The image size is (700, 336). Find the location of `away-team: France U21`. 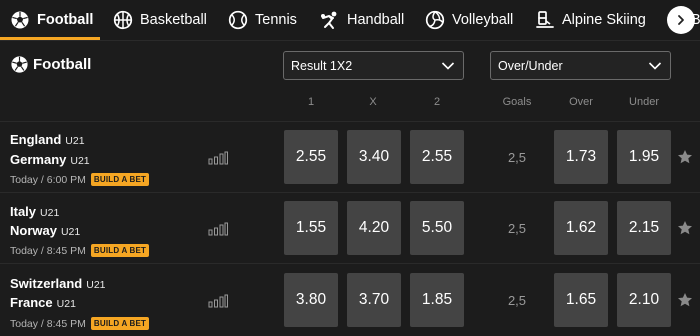

away-team: France U21 is located at coordinates (43, 302).